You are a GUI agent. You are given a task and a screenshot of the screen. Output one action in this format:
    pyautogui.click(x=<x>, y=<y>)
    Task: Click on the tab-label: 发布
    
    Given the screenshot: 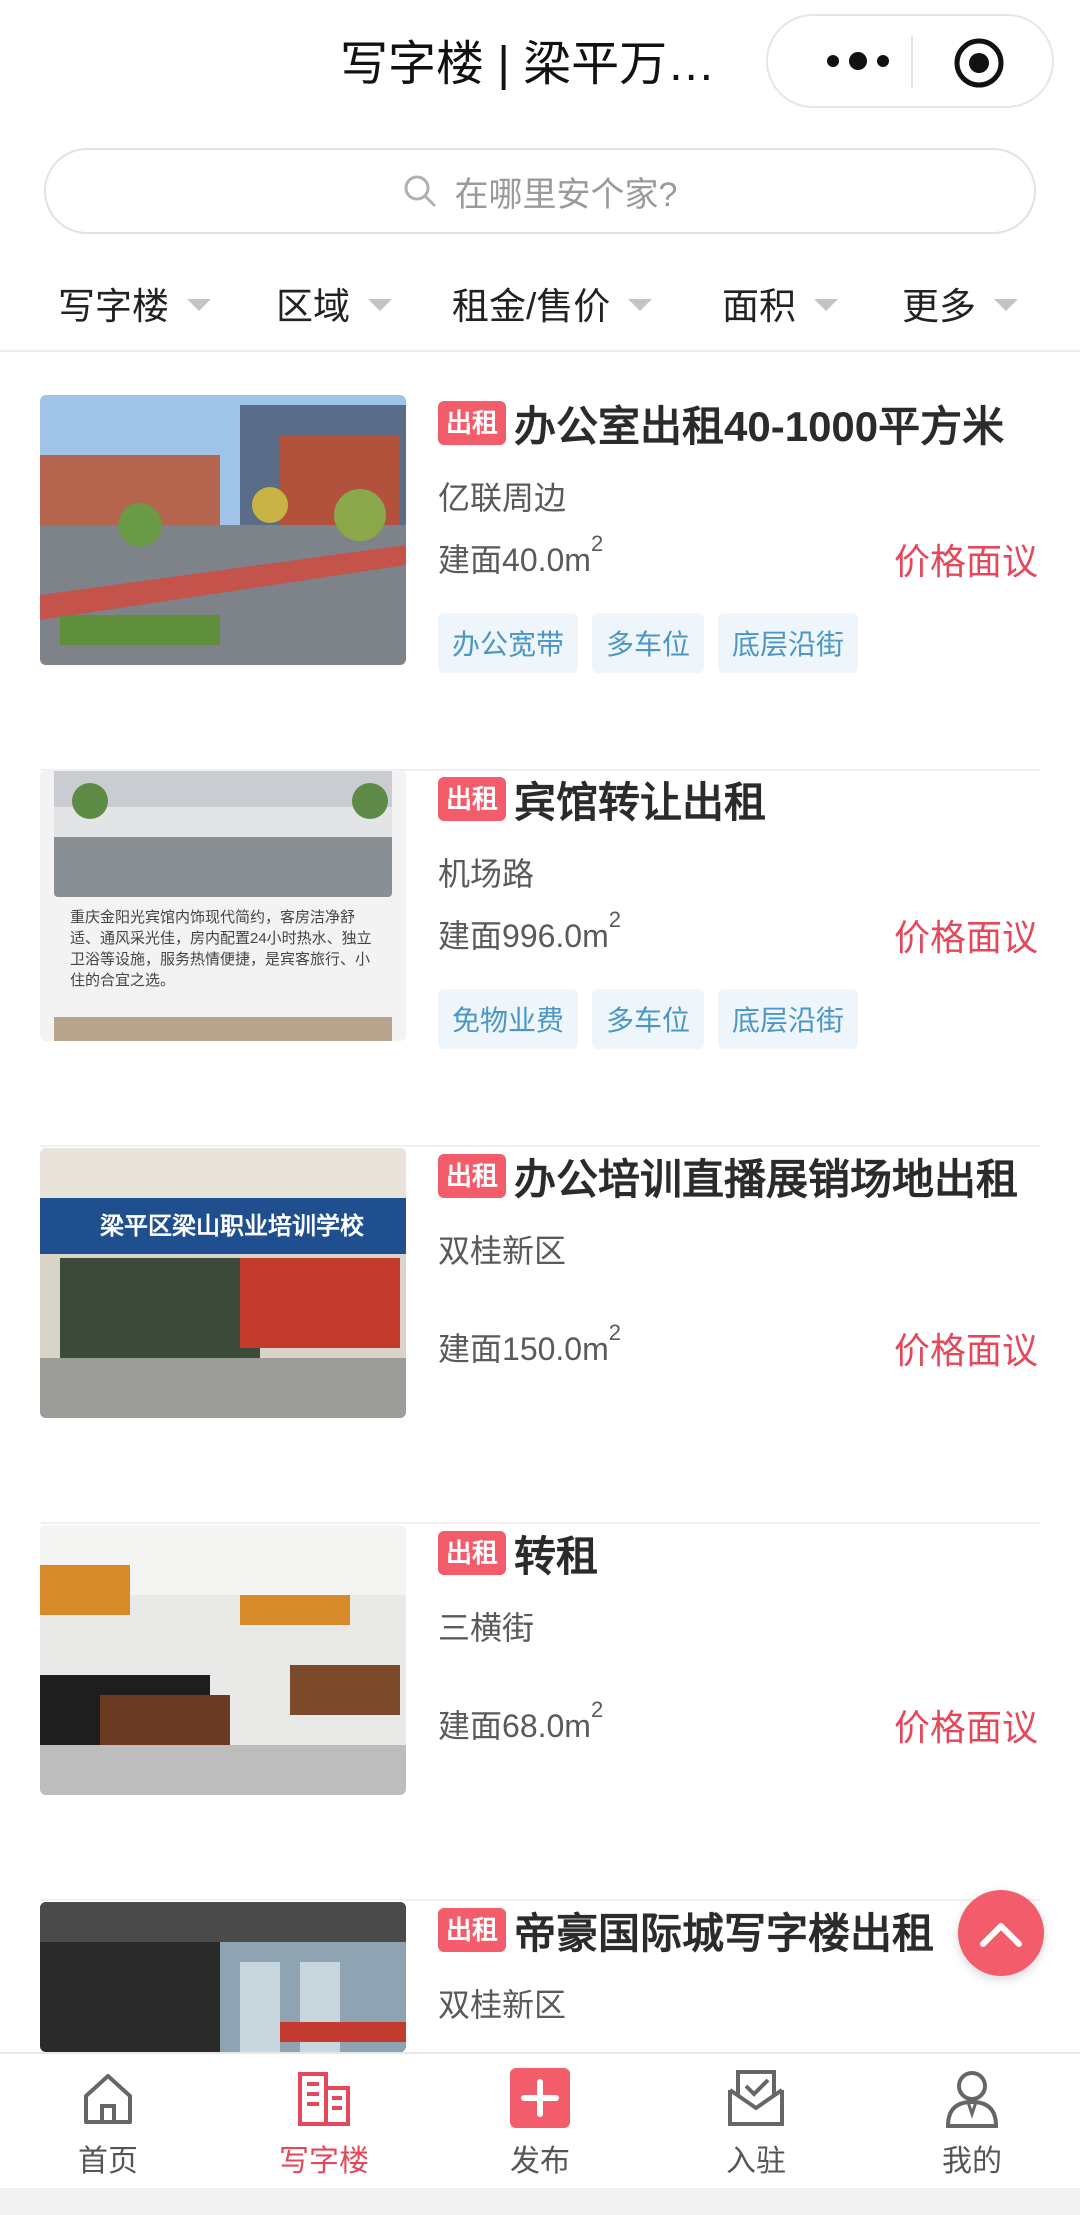 What is the action you would take?
    pyautogui.click(x=540, y=2161)
    